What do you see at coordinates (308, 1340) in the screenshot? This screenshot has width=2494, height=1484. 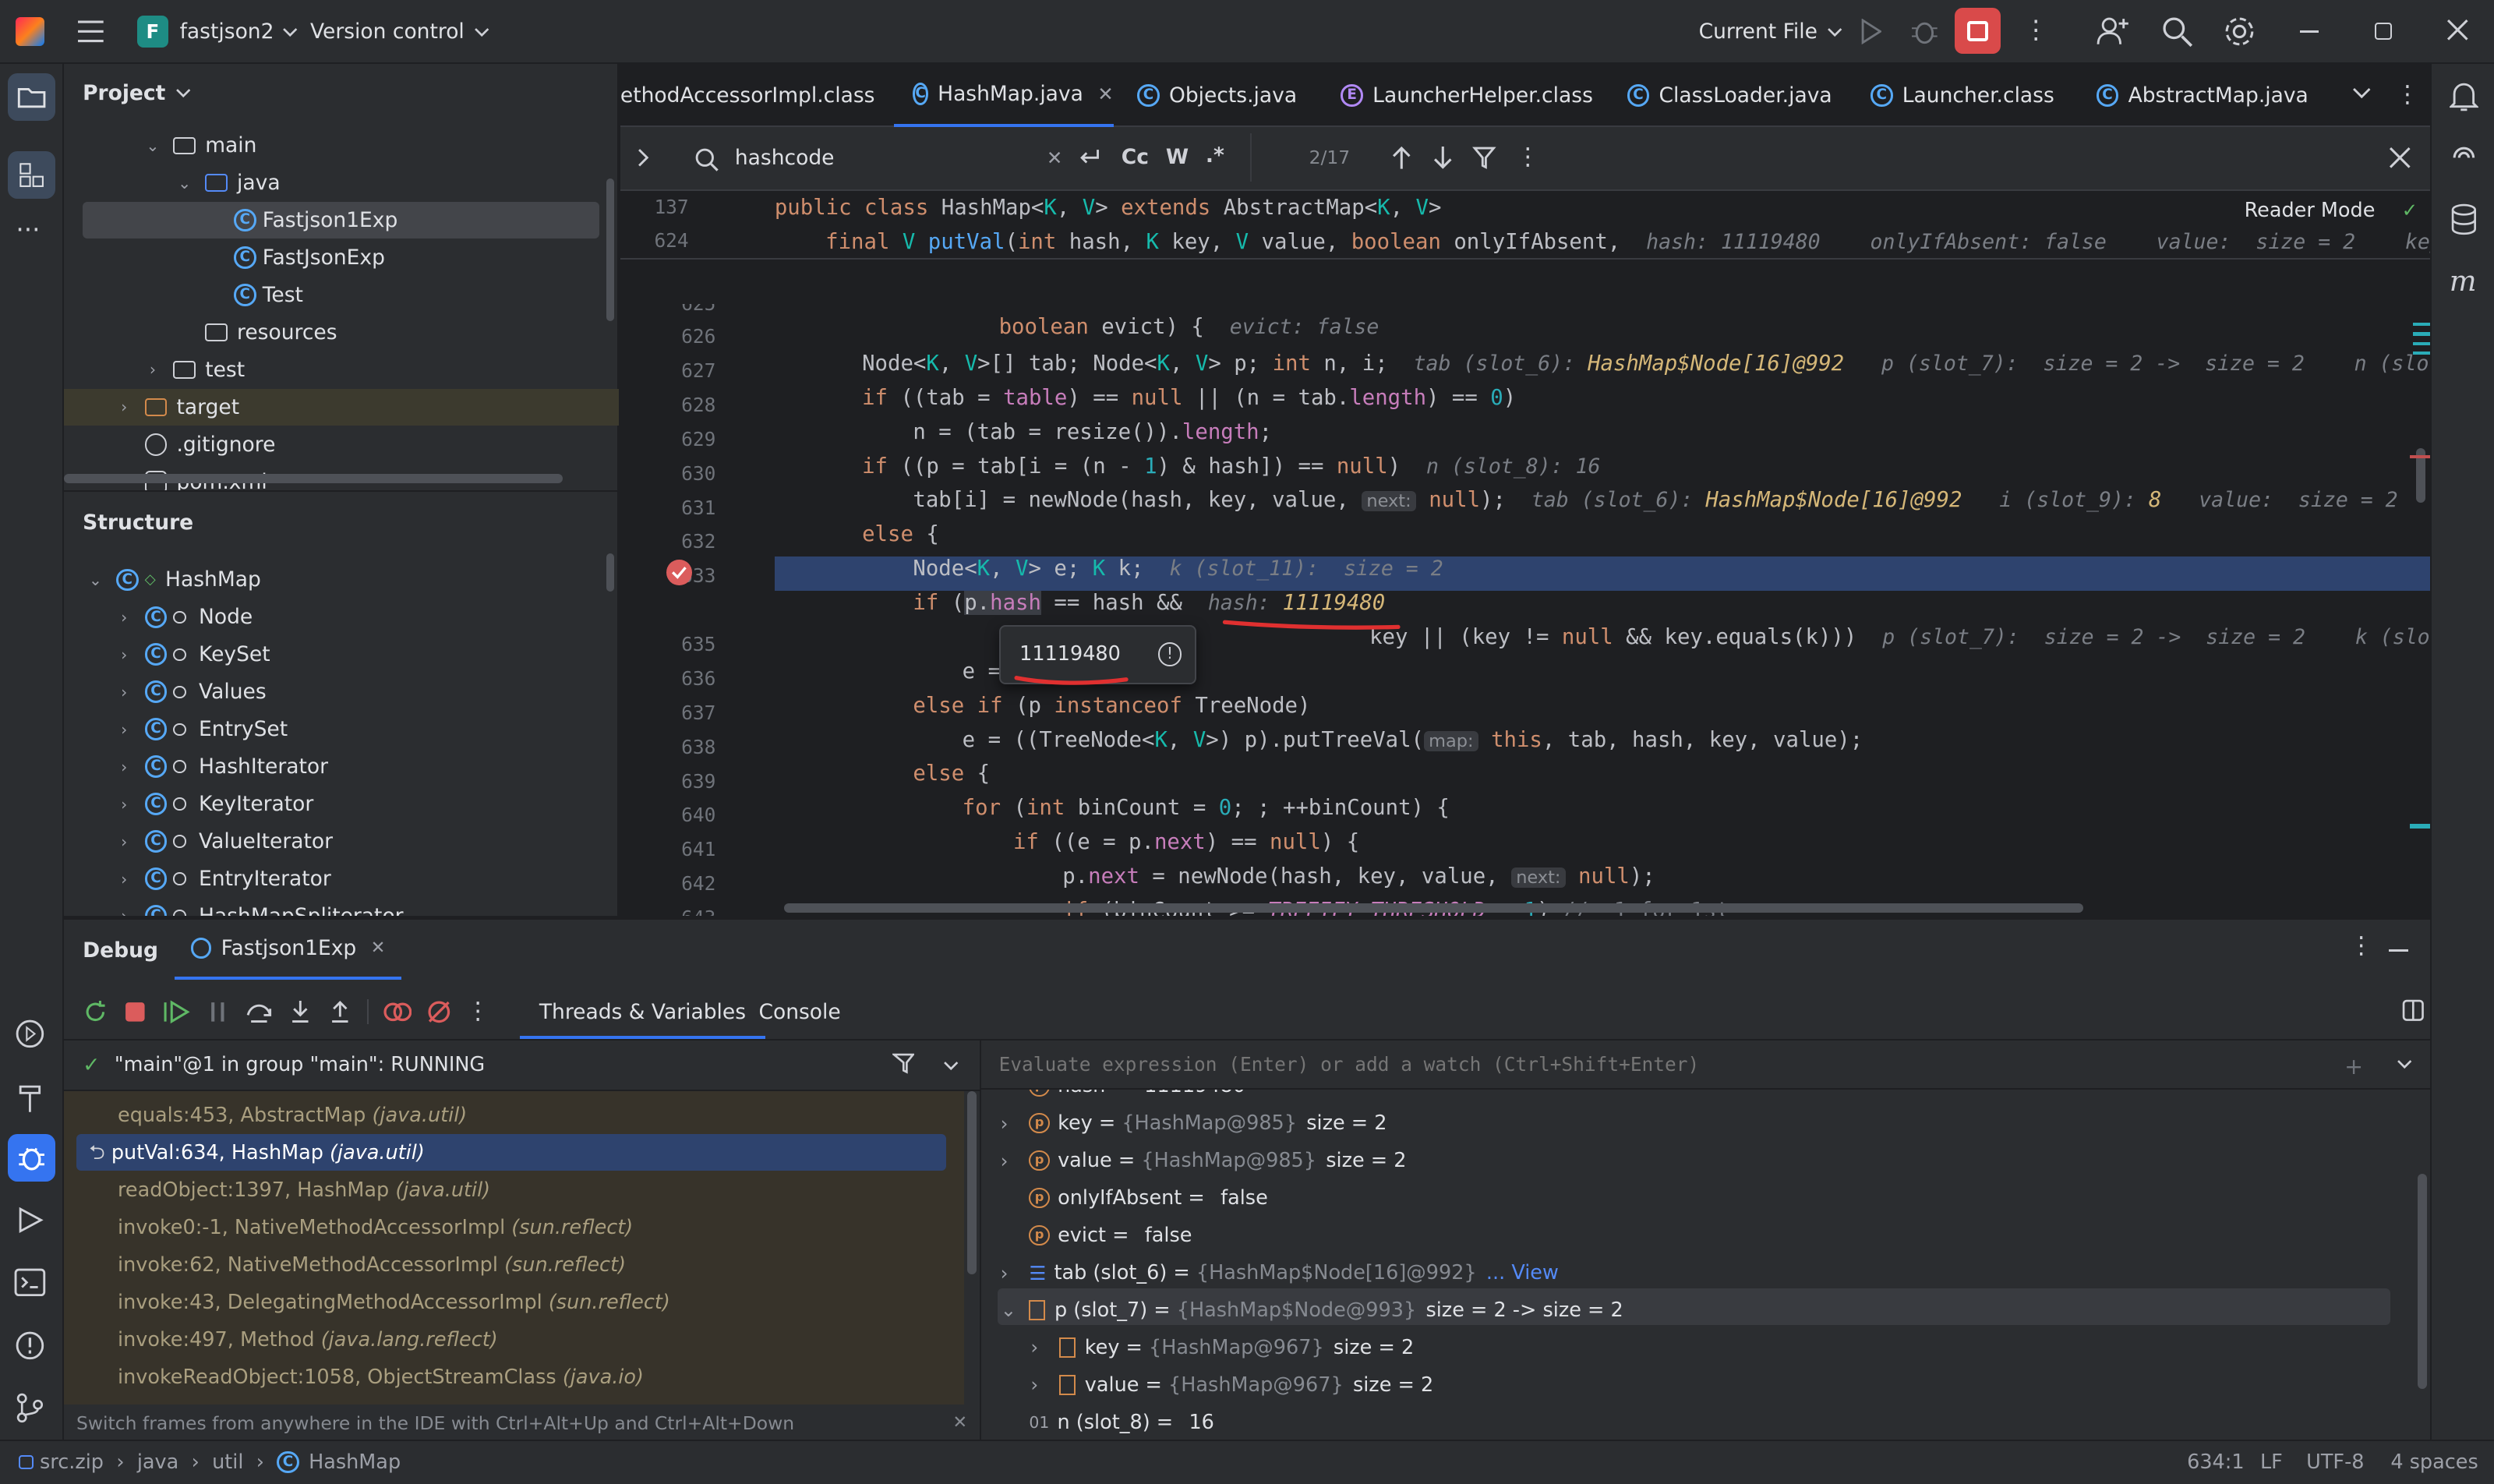 I see `stack-frame: invoke:497, Method (java.lang.reflect)` at bounding box center [308, 1340].